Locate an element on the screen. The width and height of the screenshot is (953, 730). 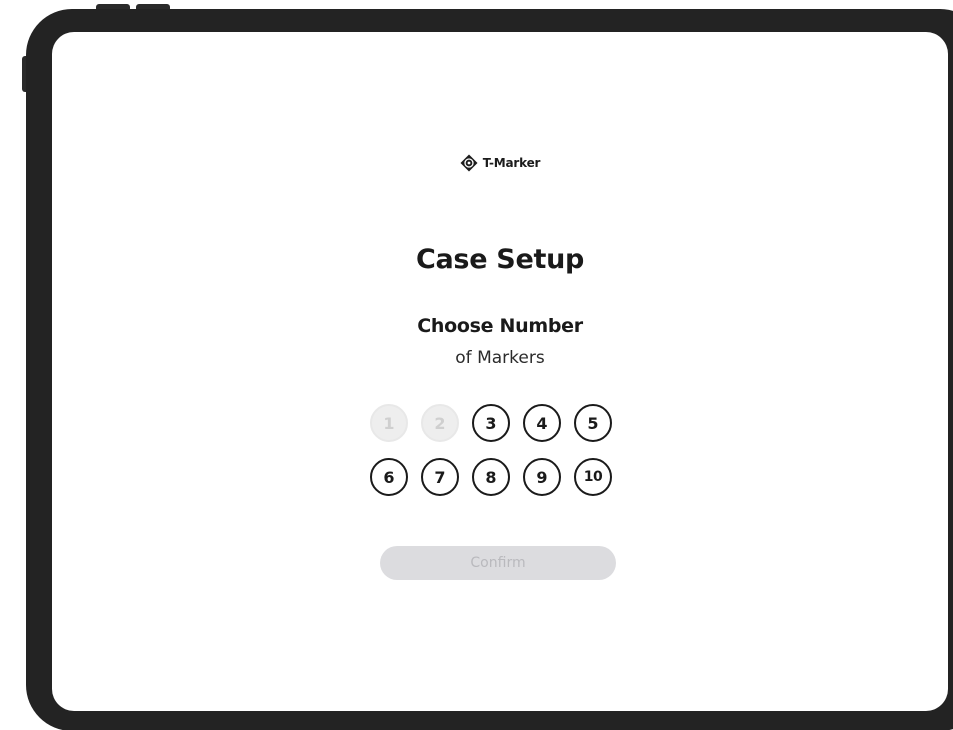
marker-option-7: 7 is located at coordinates (440, 477).